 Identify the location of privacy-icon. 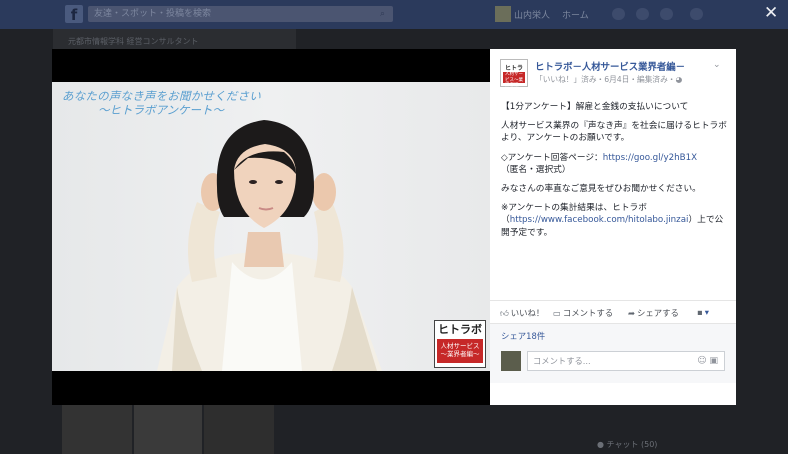
(696, 14).